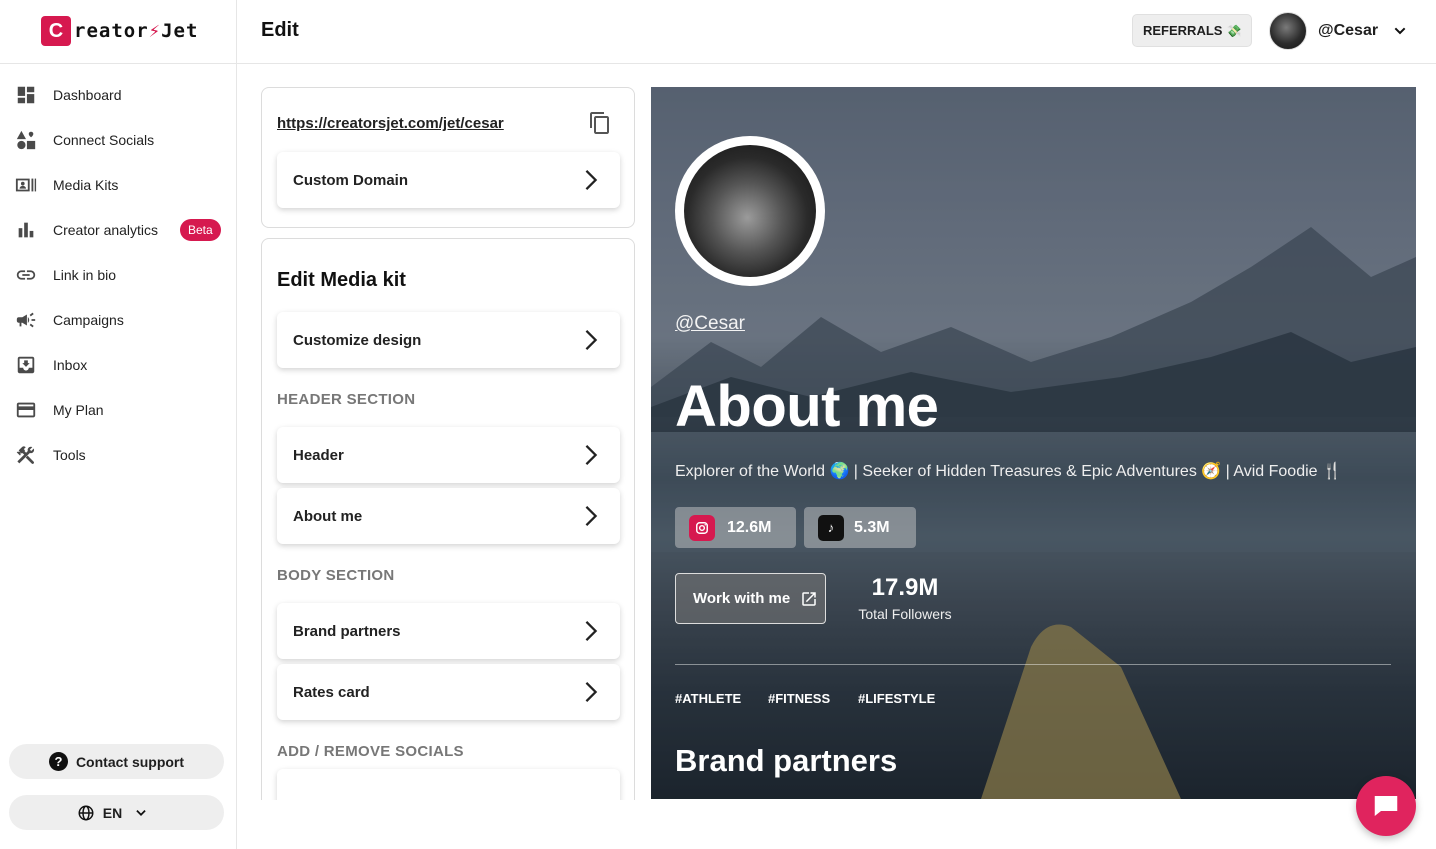  I want to click on media-kit-icon, so click(26, 185).